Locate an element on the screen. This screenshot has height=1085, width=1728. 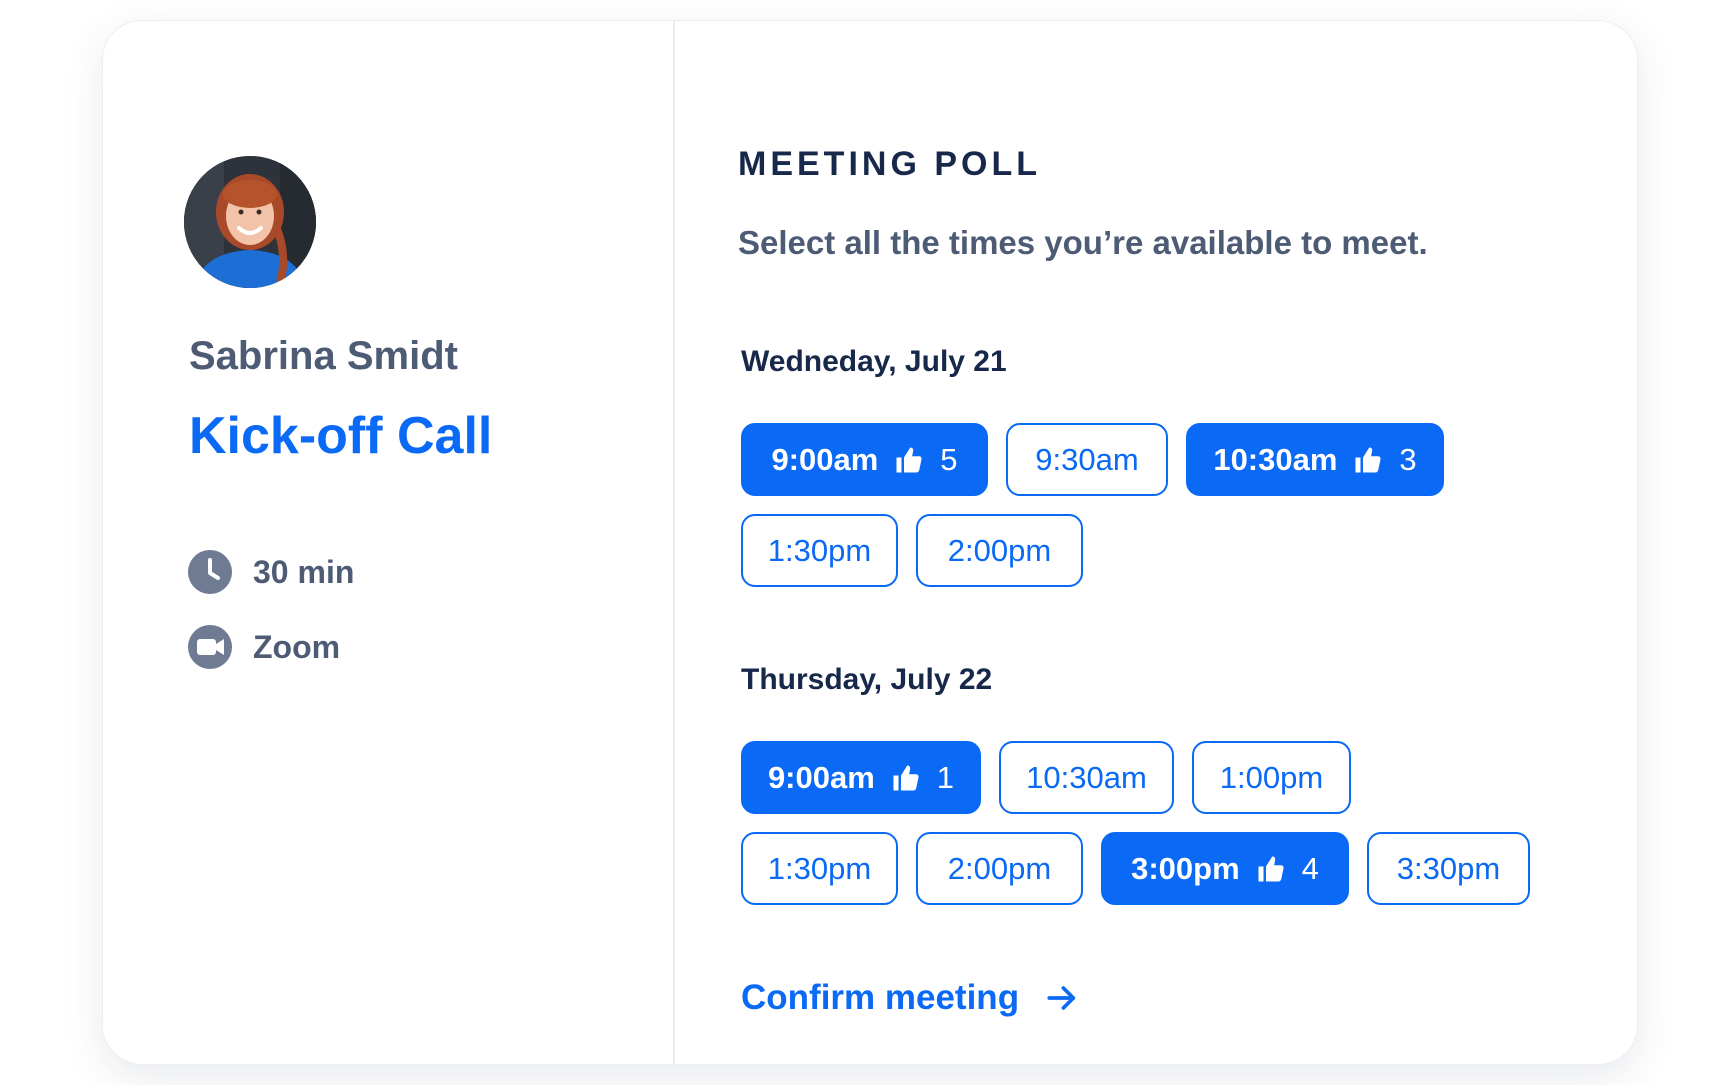
day-label: Thursday, July 22 is located at coordinates (867, 679).